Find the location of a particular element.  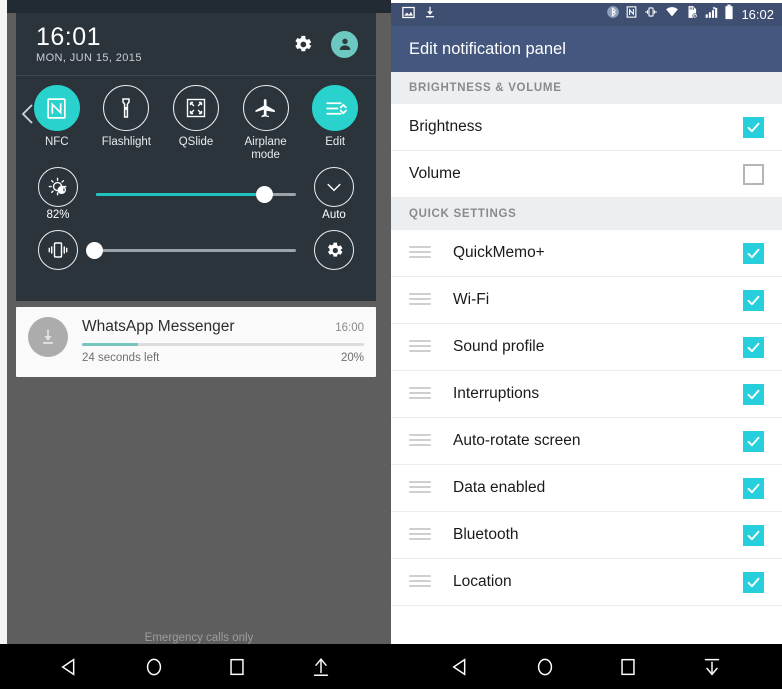

list-item-sound-profile: Sound profile is located at coordinates (586, 347).